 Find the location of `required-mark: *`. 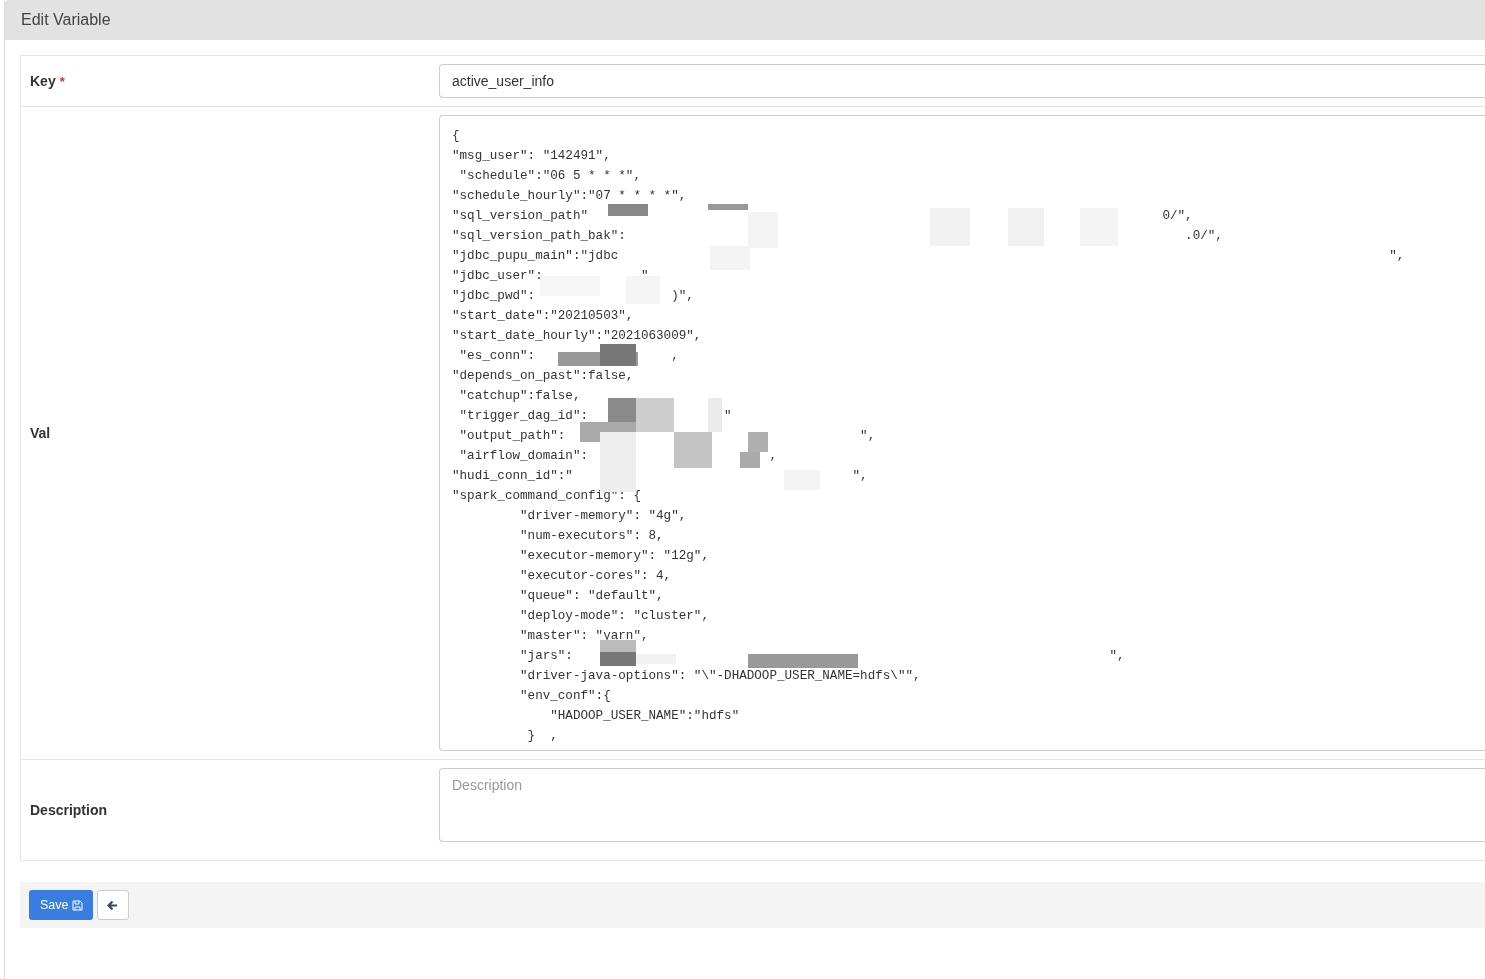

required-mark: * is located at coordinates (62, 81).